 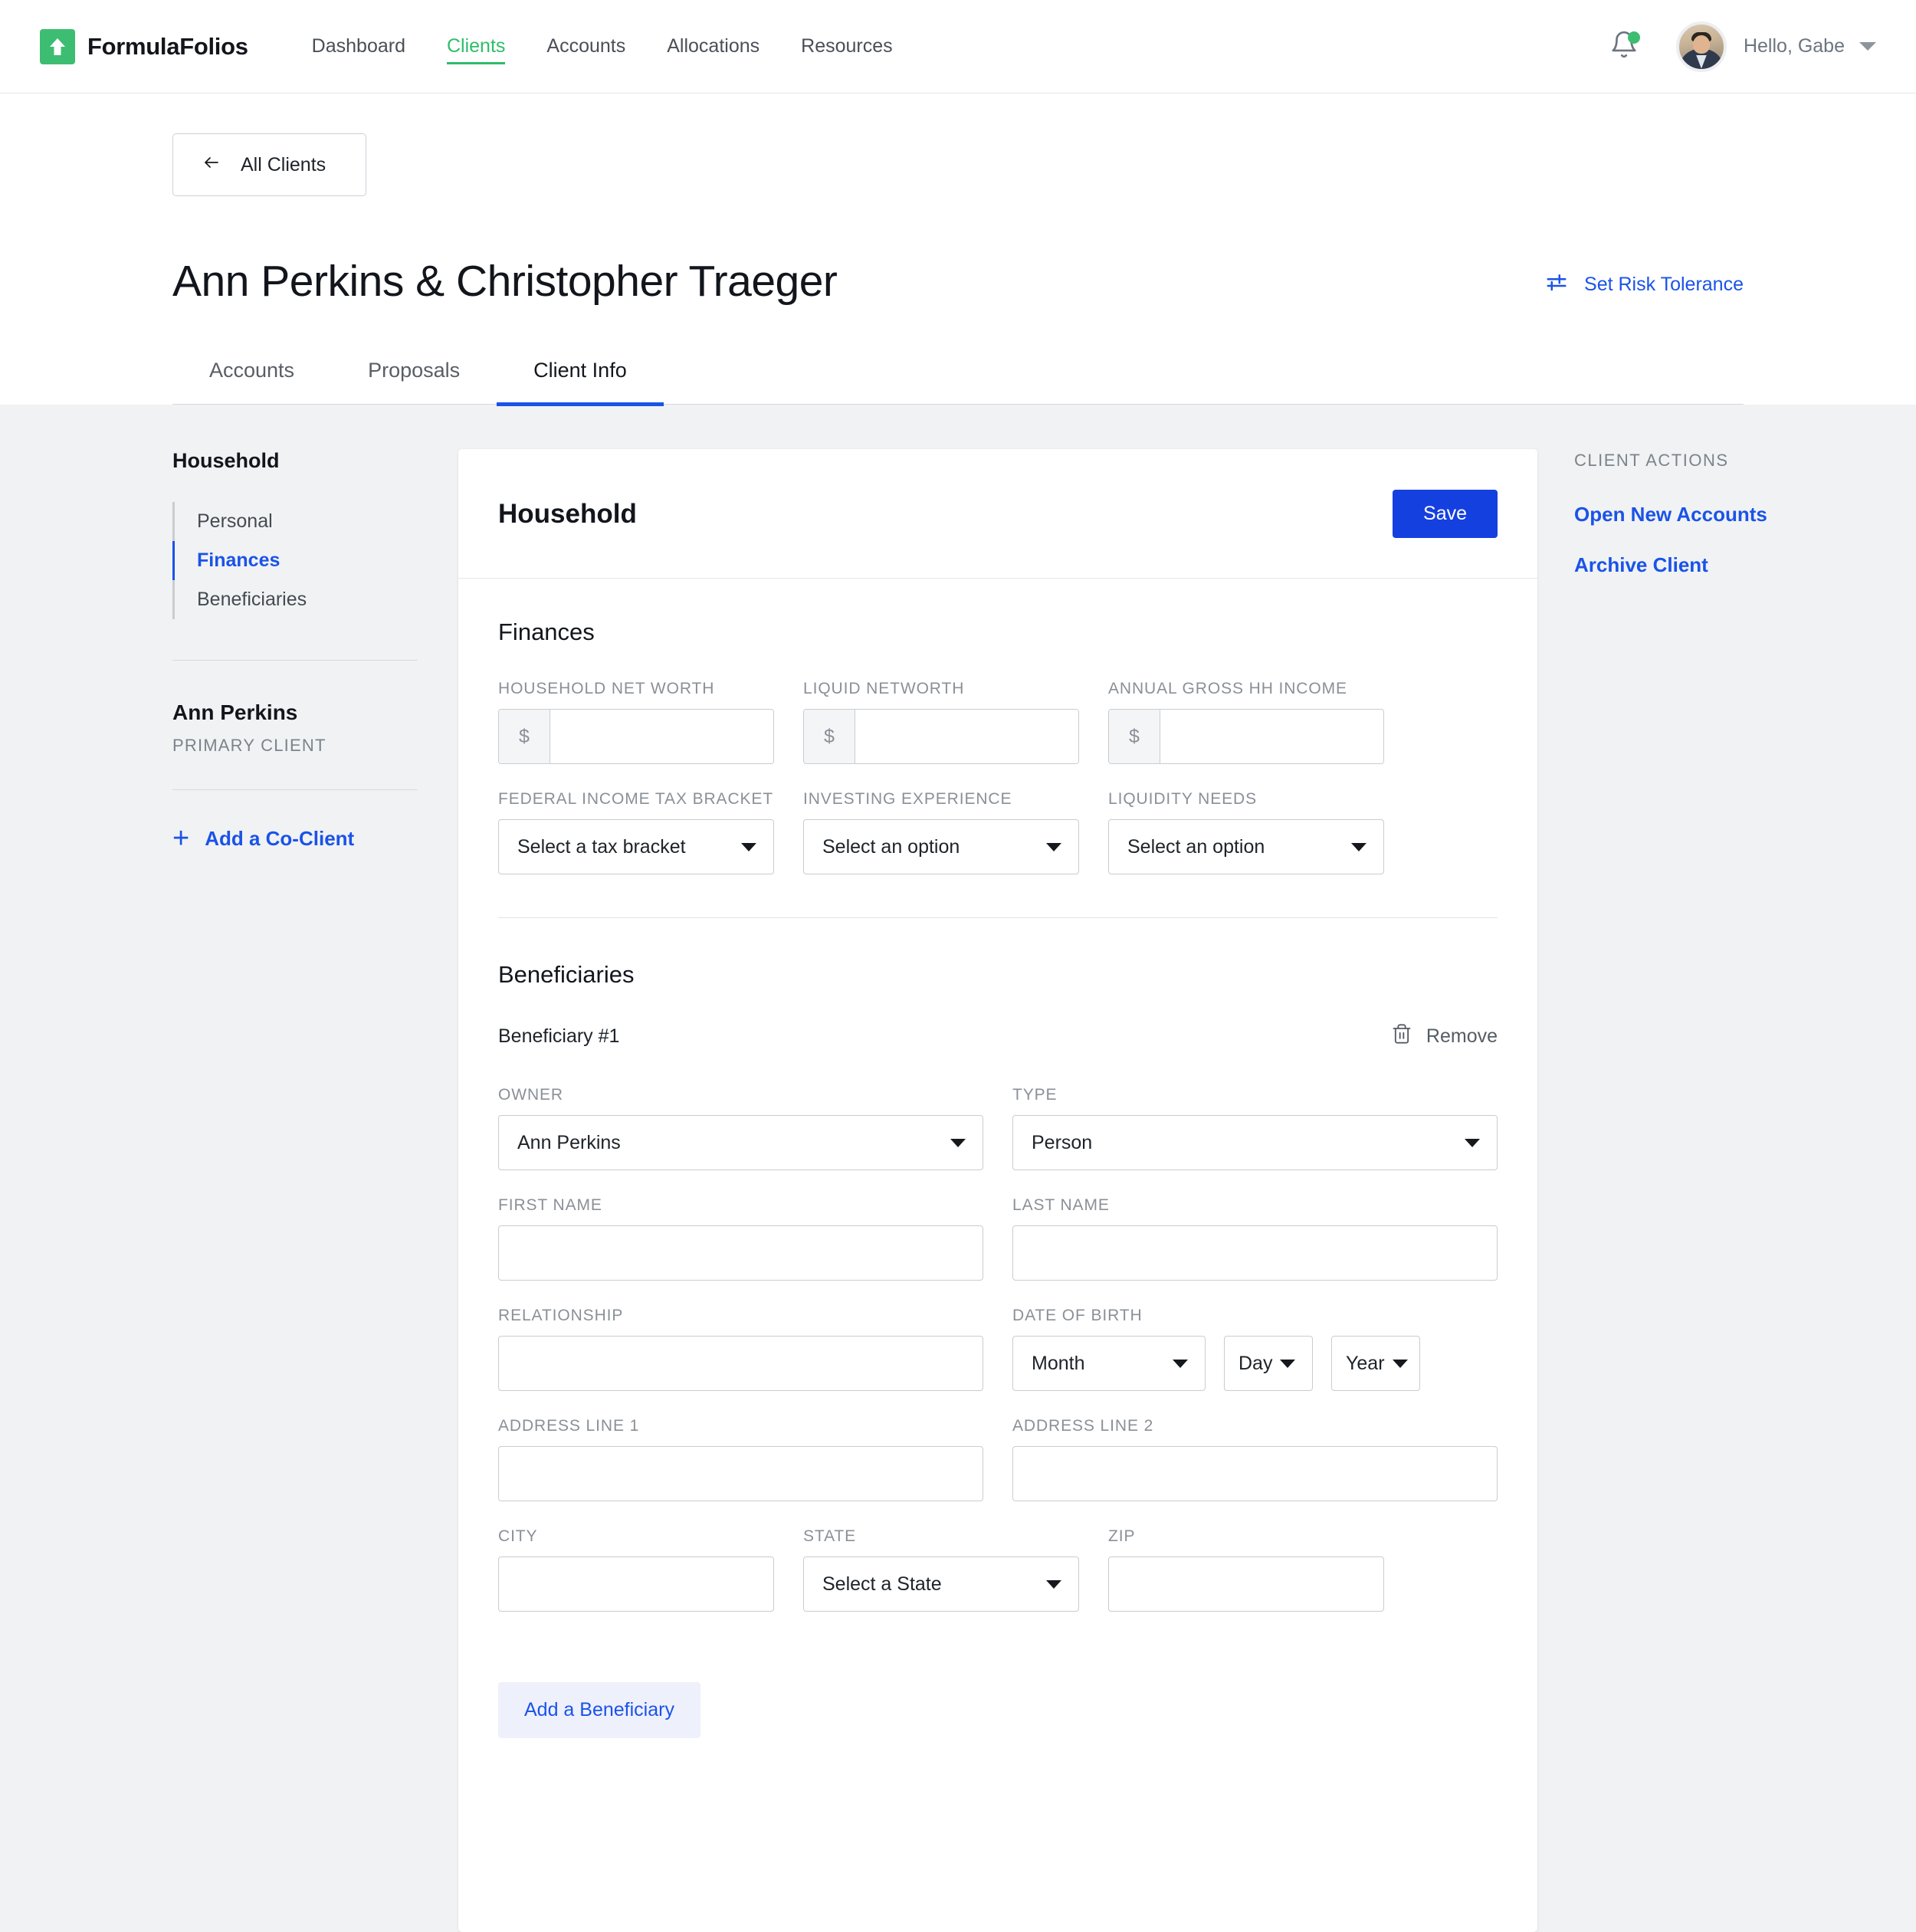 What do you see at coordinates (1062, 1142) in the screenshot?
I see `type-value: Person` at bounding box center [1062, 1142].